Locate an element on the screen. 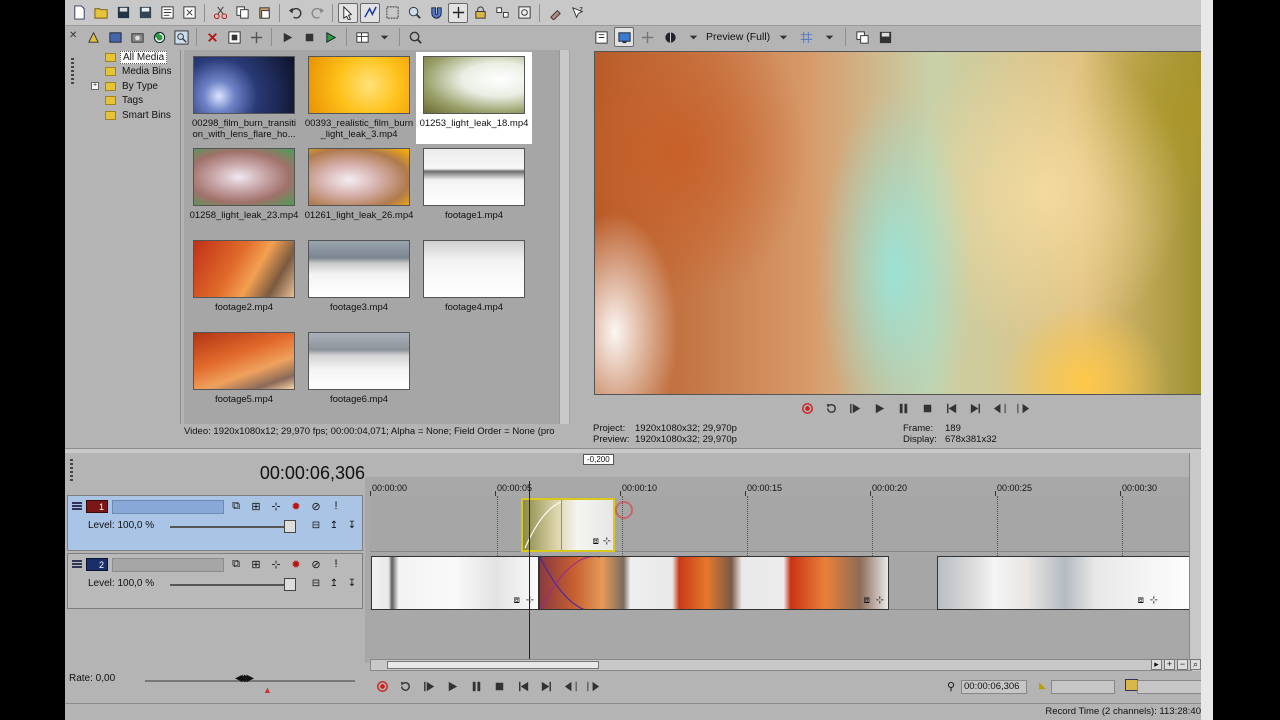 This screenshot has height=720, width=1280. get-media-icon is located at coordinates (137, 37).